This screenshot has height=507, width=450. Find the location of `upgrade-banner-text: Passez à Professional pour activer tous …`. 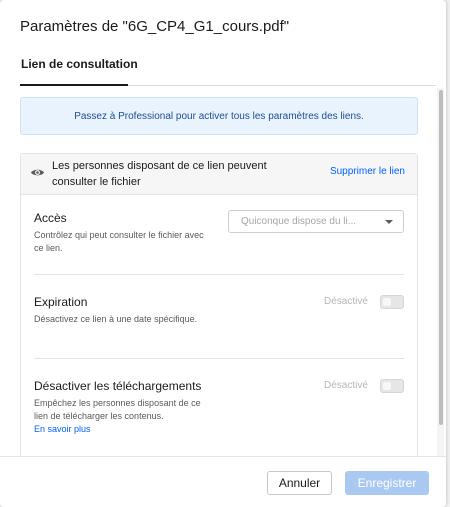

upgrade-banner-text: Passez à Professional pour activer tous … is located at coordinates (219, 116).